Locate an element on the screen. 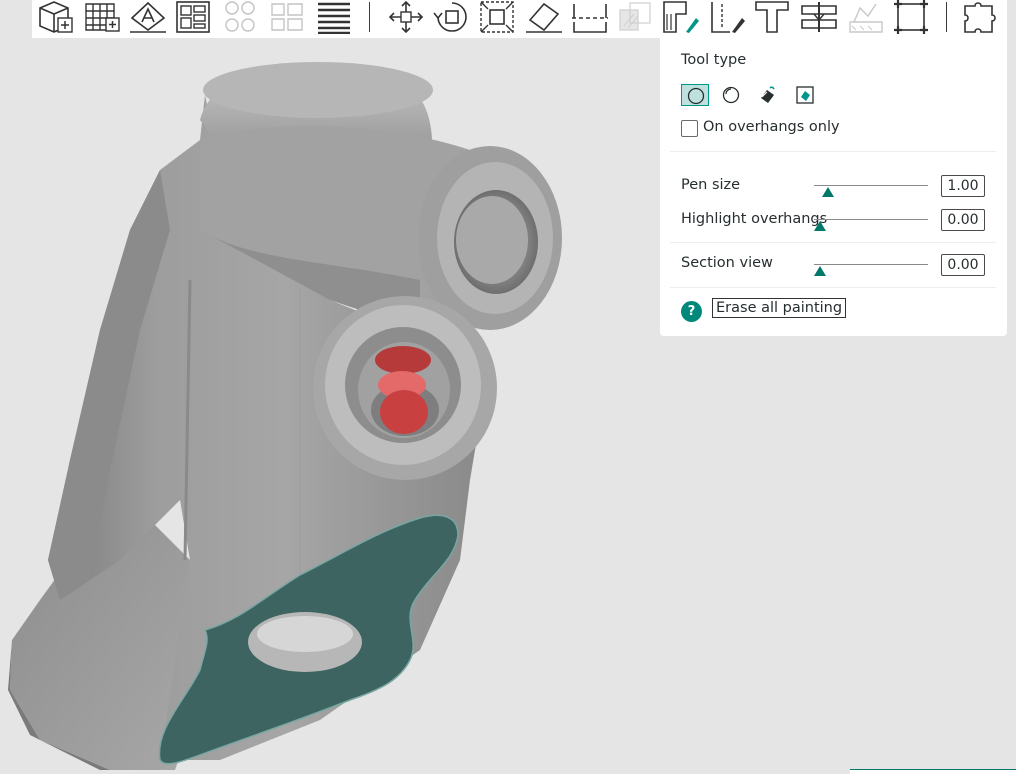  help-icon: ? is located at coordinates (691, 311).